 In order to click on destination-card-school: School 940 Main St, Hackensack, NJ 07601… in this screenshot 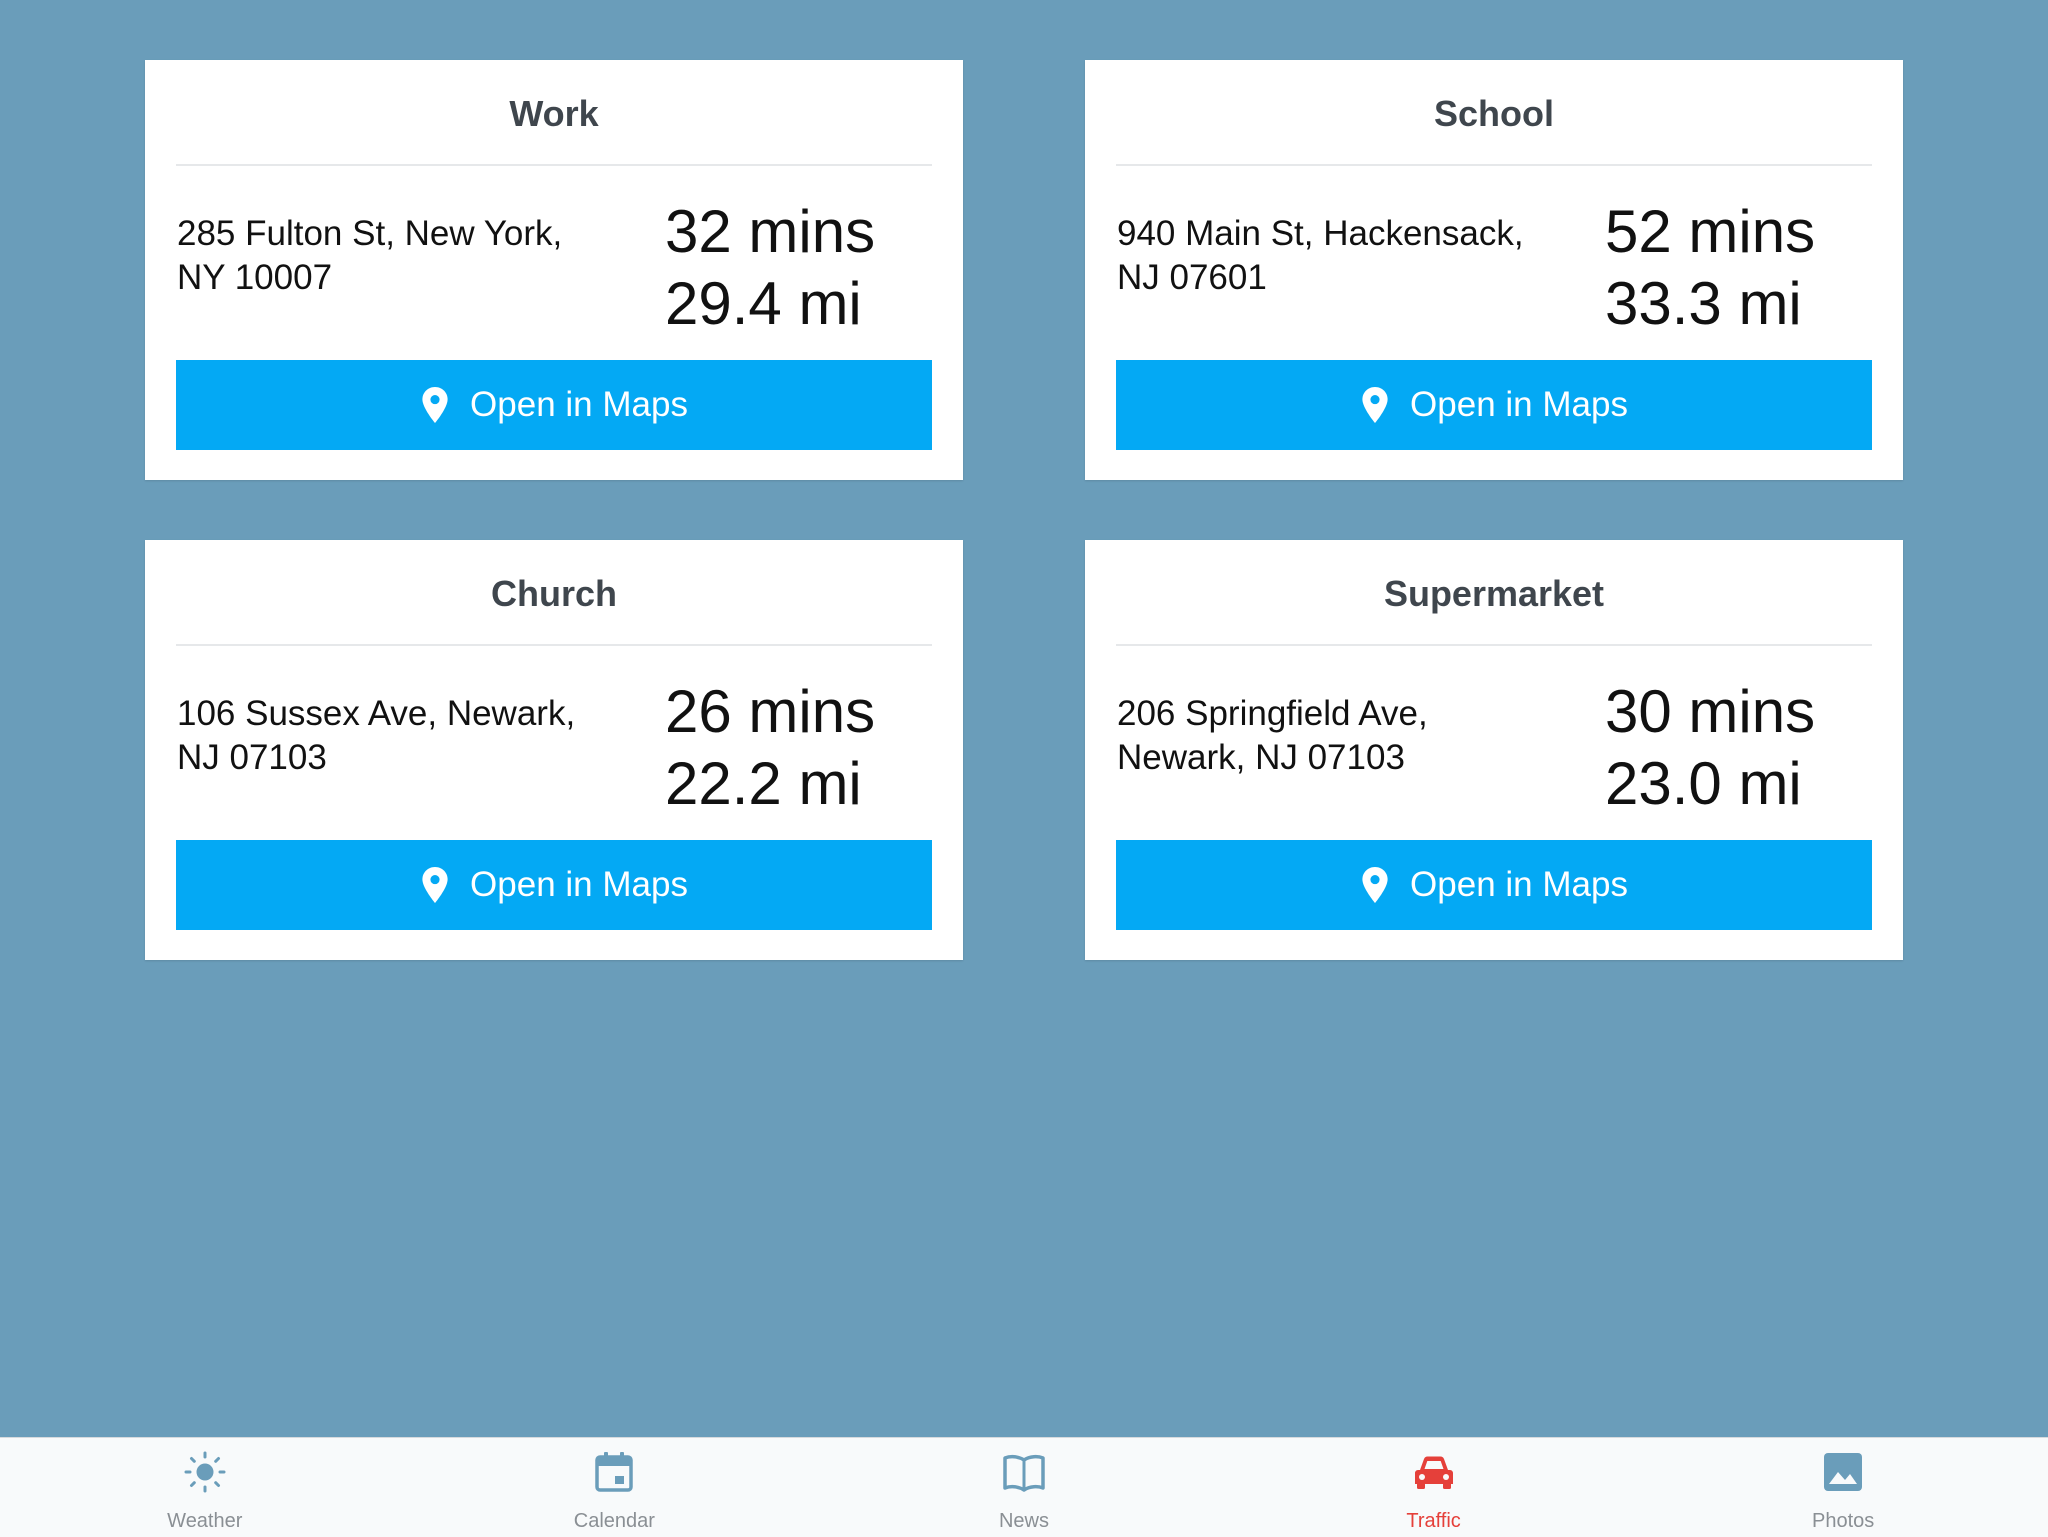, I will do `click(1494, 270)`.